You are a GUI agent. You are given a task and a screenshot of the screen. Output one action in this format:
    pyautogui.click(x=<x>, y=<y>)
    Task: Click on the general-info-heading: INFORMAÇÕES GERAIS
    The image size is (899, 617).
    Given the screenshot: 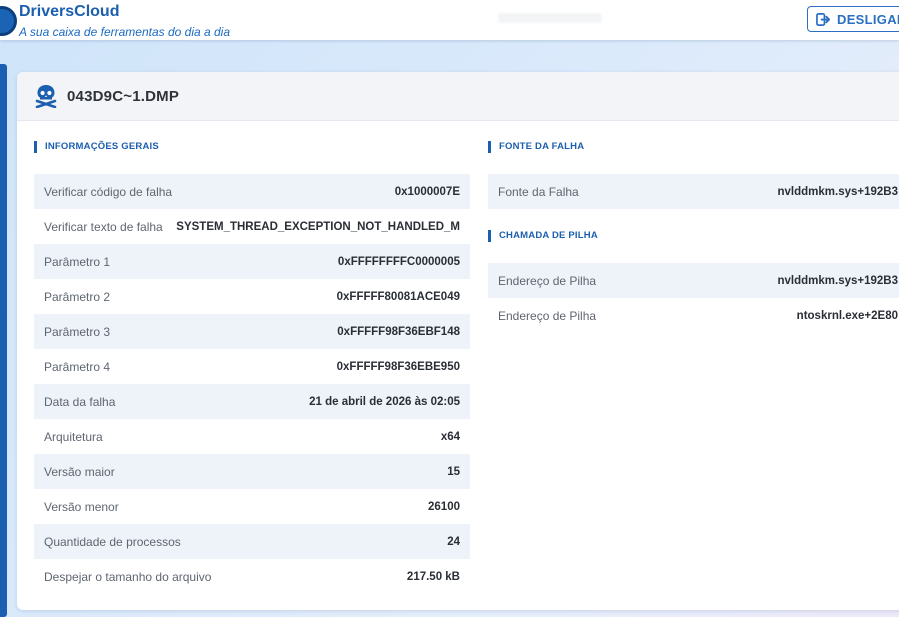 What is the action you would take?
    pyautogui.click(x=96, y=147)
    